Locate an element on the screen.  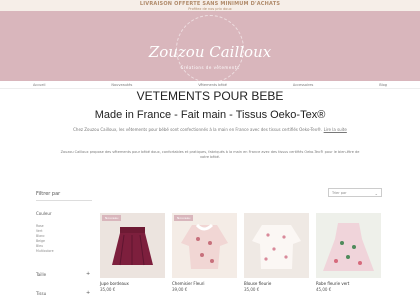
product-card: Nouveau Jupe bordeaux 35,00 € is located at coordinates (132, 252).